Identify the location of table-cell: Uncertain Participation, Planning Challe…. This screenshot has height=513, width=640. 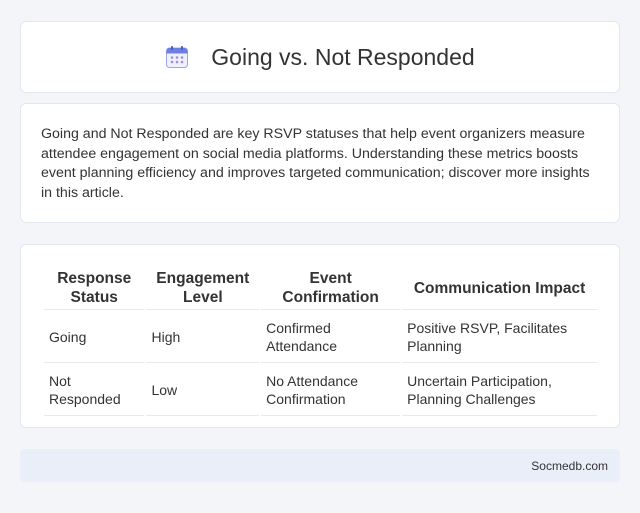
(499, 390).